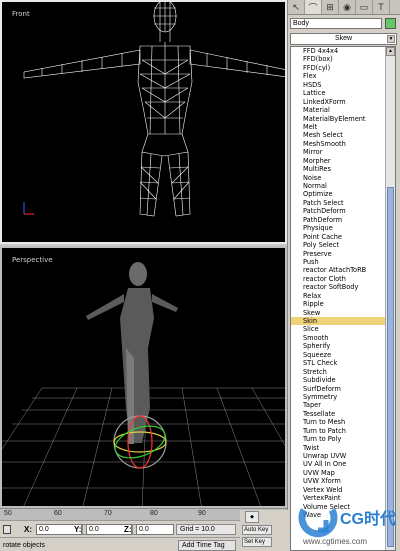 The height and width of the screenshot is (551, 400). Describe the element at coordinates (338, 211) in the screenshot. I see `modifier-list-item: PatchDeform` at that location.